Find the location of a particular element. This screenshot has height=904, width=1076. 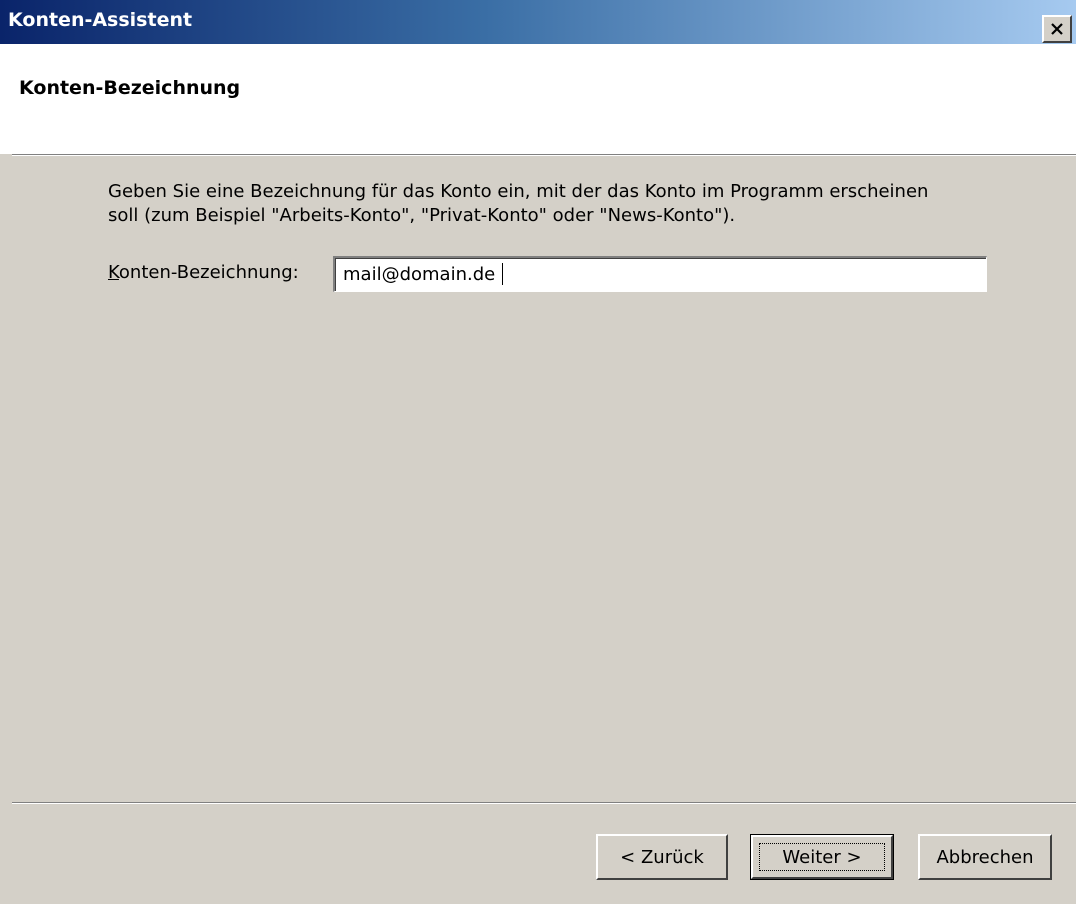

back-button: < Zurück is located at coordinates (662, 857).